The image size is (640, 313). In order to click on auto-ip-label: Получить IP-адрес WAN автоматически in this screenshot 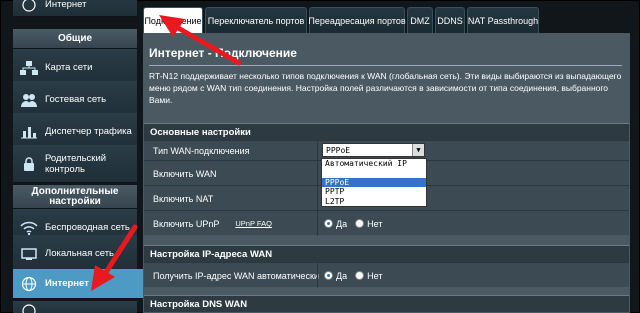, I will do `click(236, 275)`.